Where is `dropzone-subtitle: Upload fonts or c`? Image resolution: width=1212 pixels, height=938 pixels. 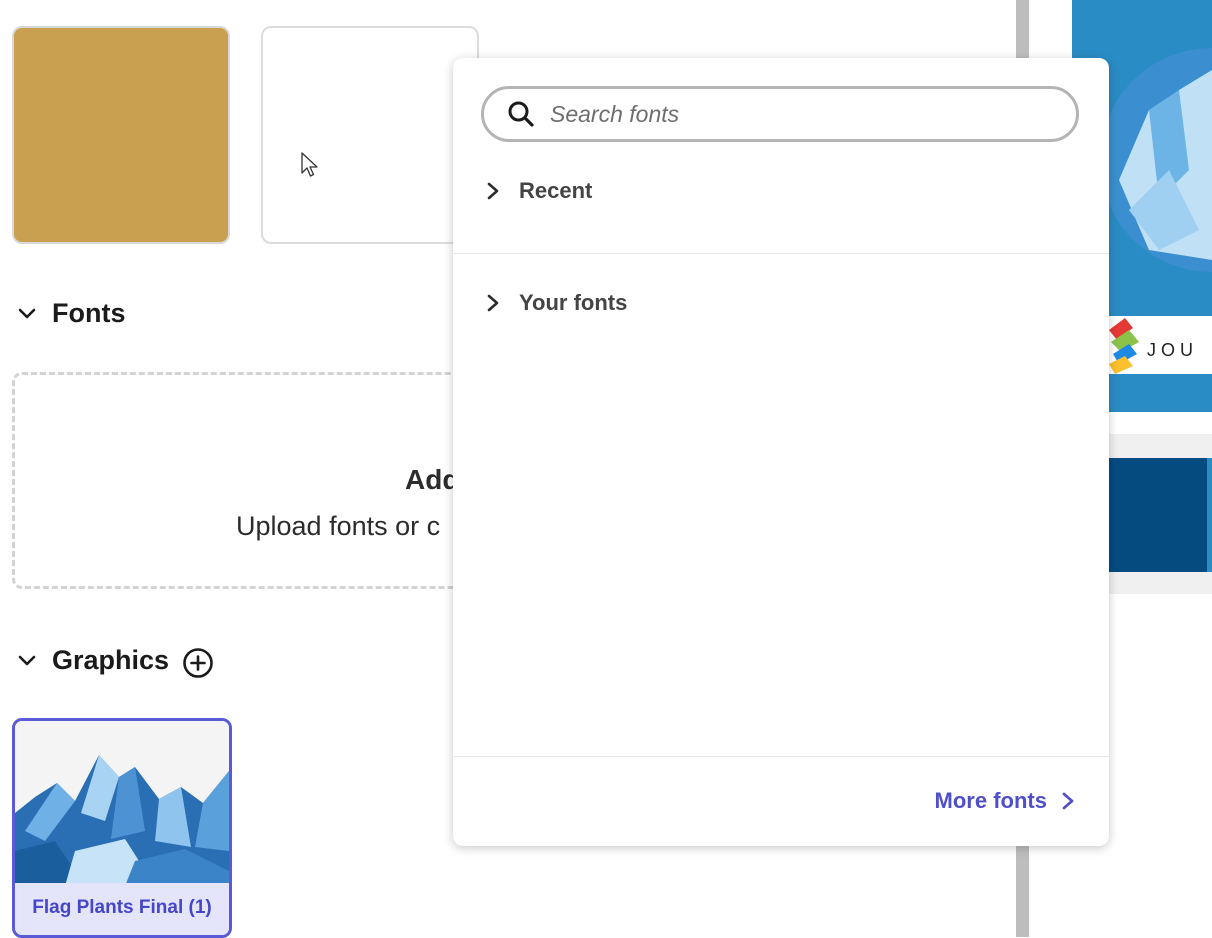
dropzone-subtitle: Upload fonts or c is located at coordinates (338, 526).